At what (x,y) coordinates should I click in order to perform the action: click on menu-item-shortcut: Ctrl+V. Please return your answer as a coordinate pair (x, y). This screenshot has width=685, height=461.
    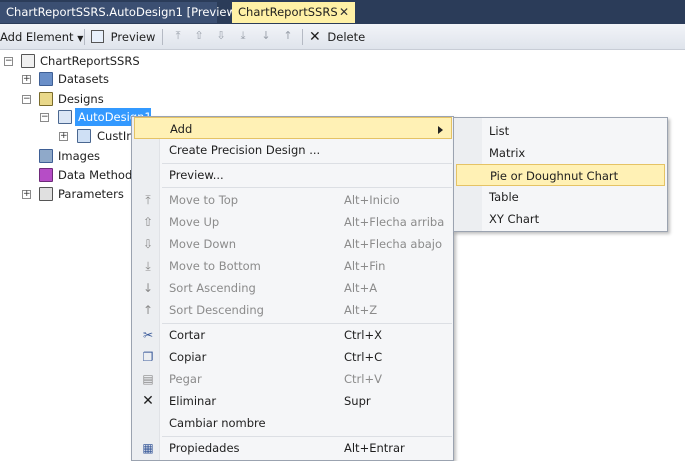
    Looking at the image, I should click on (363, 379).